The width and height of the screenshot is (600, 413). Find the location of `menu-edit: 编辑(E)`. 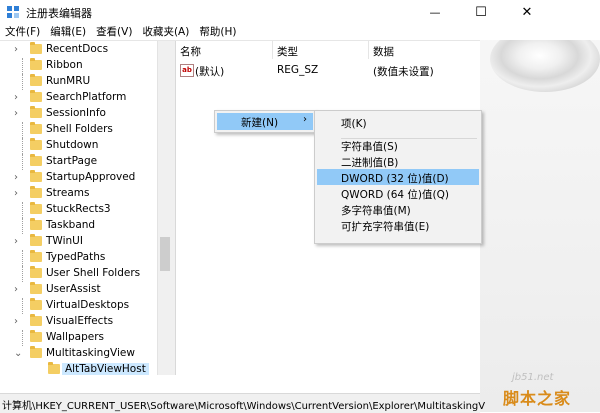

menu-edit: 编辑(E) is located at coordinates (68, 32).